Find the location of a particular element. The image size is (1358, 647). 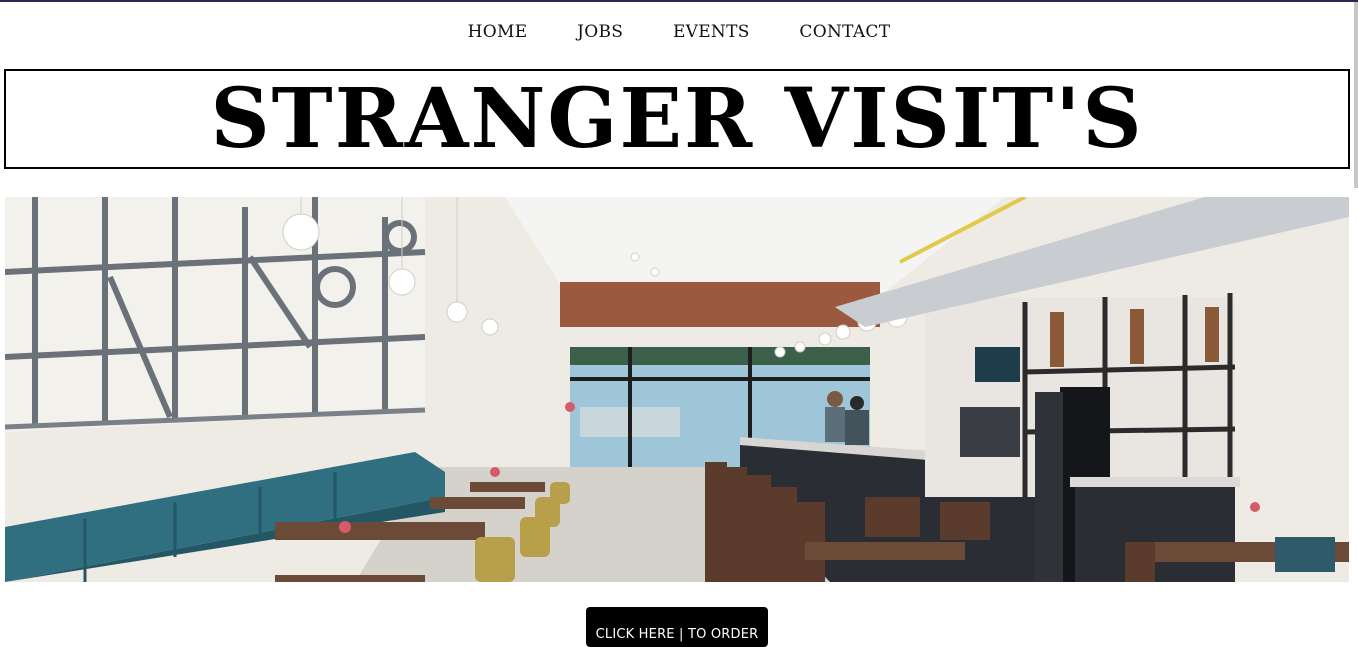

order-button: CLICK HERE | TO ORDER is located at coordinates (677, 627).